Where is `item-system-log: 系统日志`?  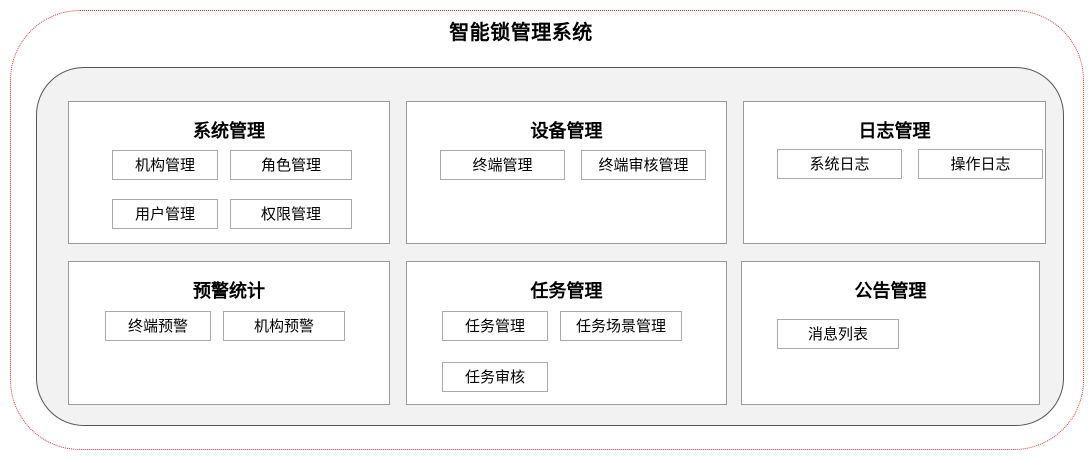
item-system-log: 系统日志 is located at coordinates (839, 164).